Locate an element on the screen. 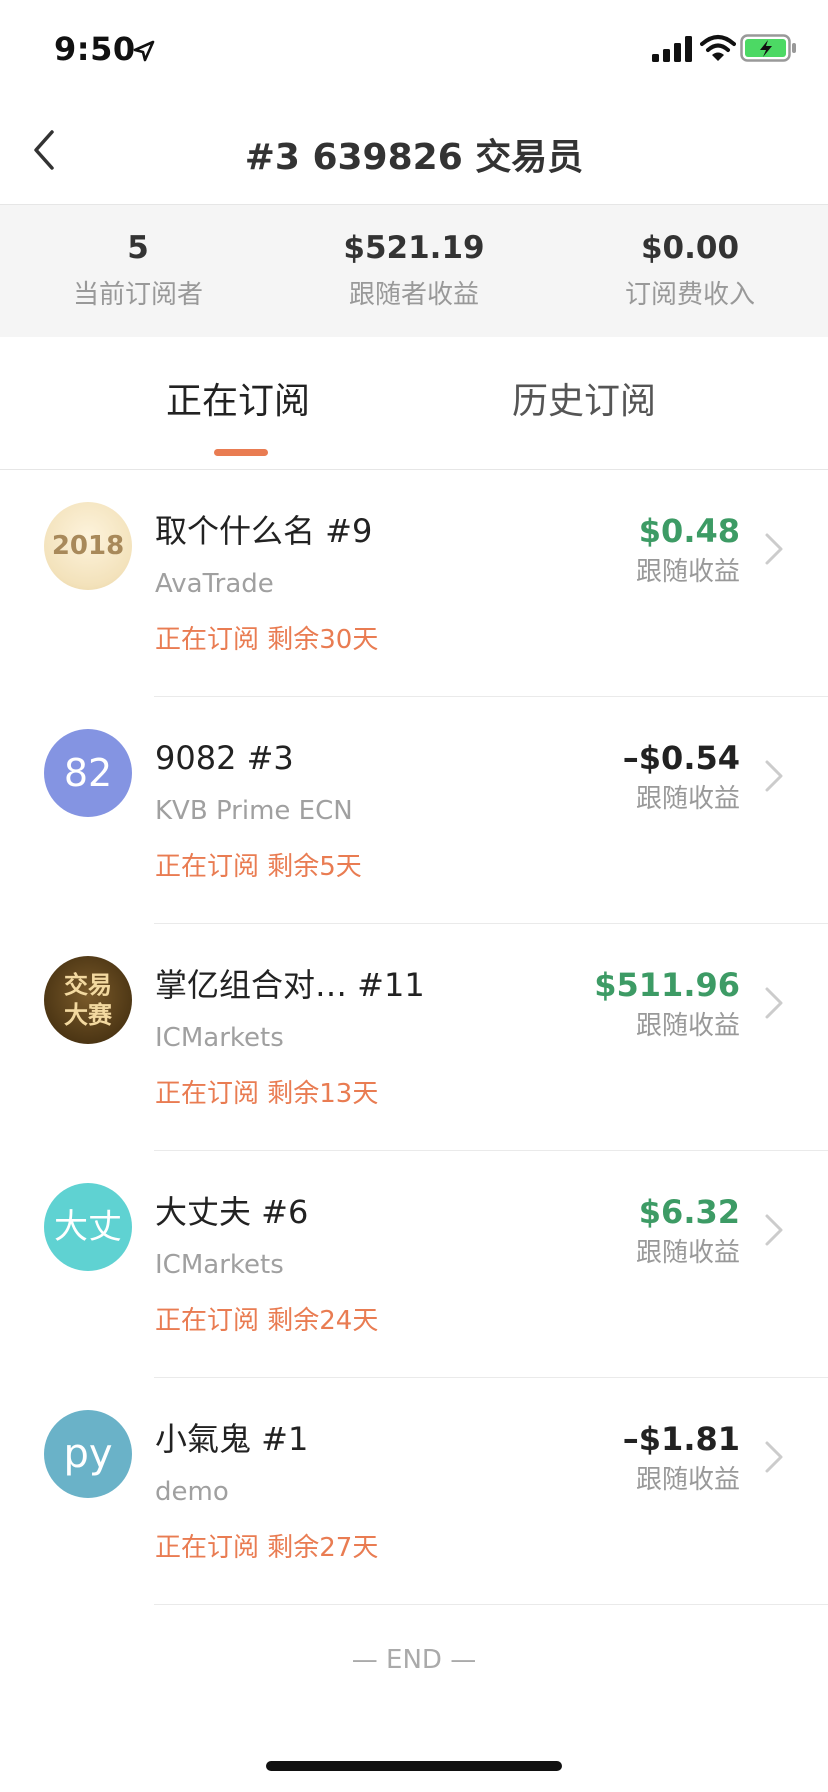 Image resolution: width=828 pixels, height=1792 pixels. wifi-icon is located at coordinates (718, 48).